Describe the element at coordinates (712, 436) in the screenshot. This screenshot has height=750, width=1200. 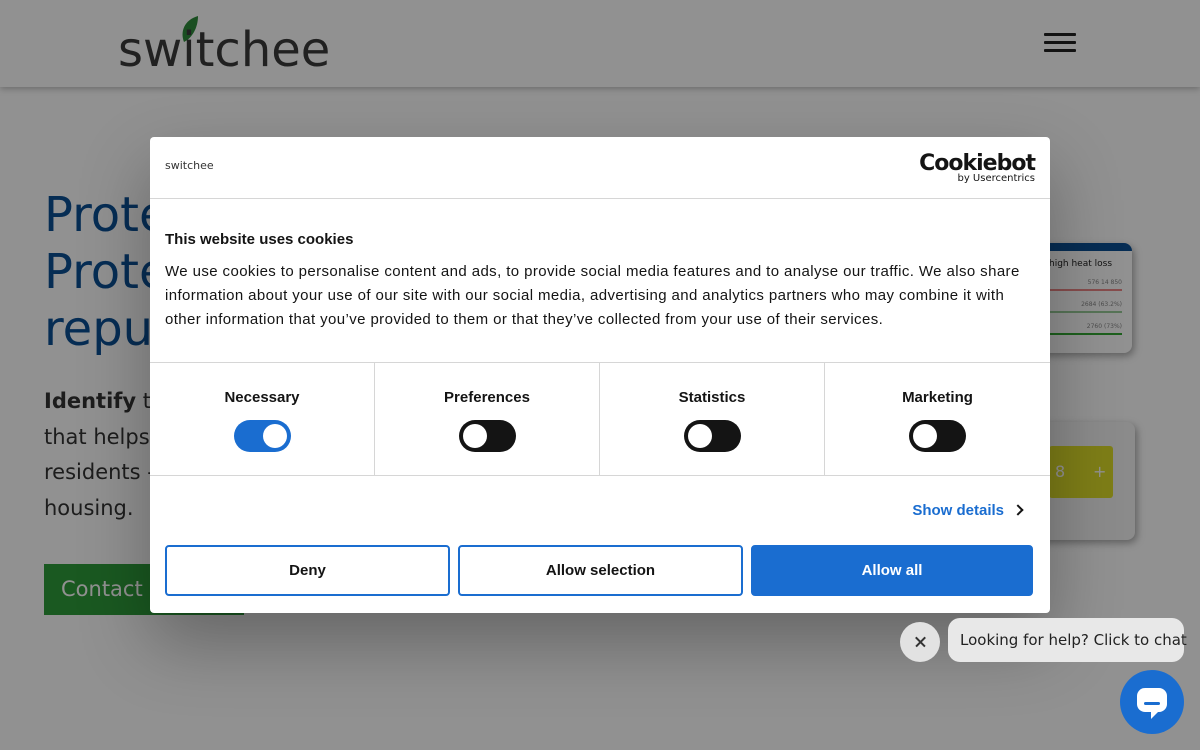
I see `statistics-toggle` at that location.